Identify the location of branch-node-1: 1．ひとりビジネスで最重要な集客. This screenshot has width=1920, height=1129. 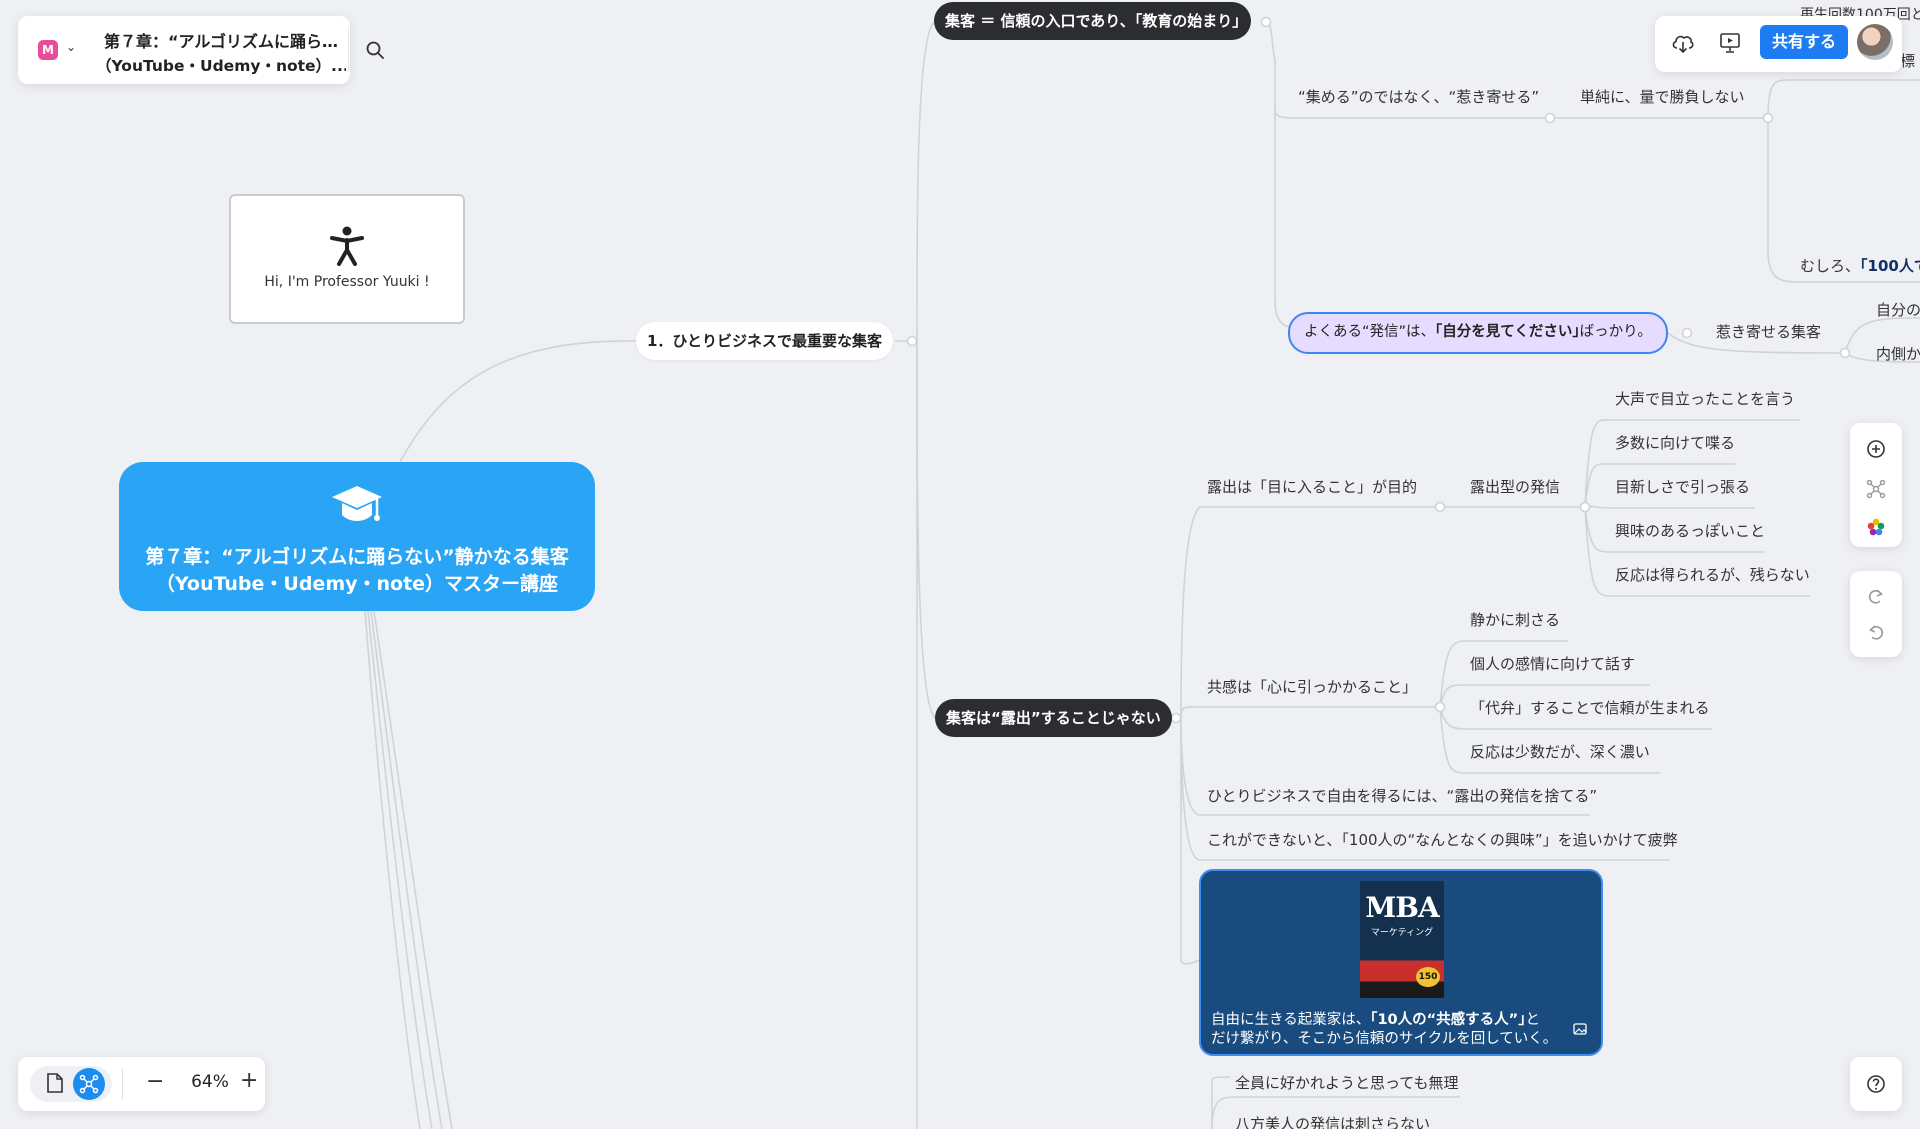
(764, 341).